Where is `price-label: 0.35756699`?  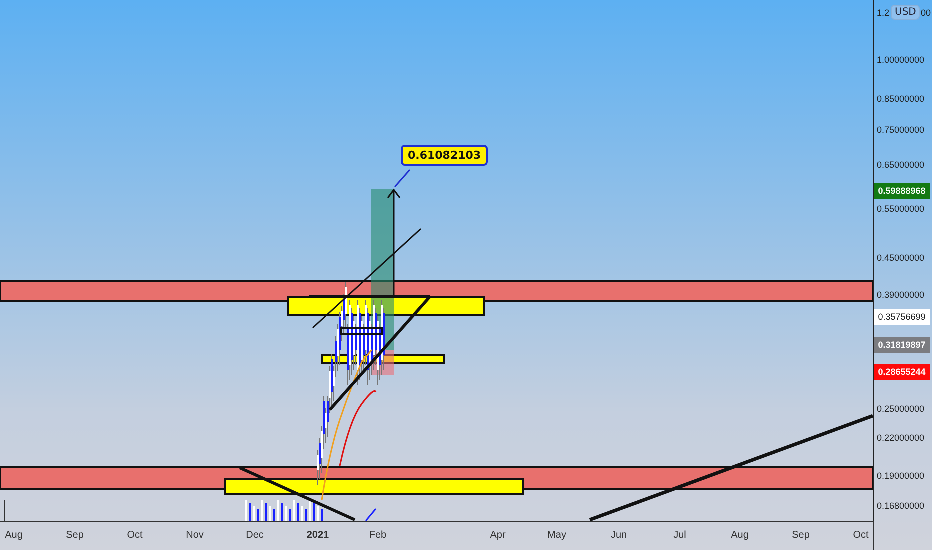 price-label: 0.35756699 is located at coordinates (902, 317).